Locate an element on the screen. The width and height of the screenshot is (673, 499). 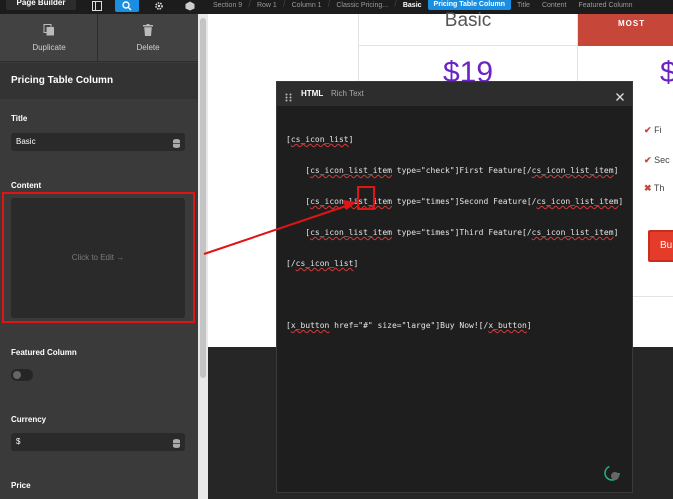
featured-column-toggle is located at coordinates (22, 375).